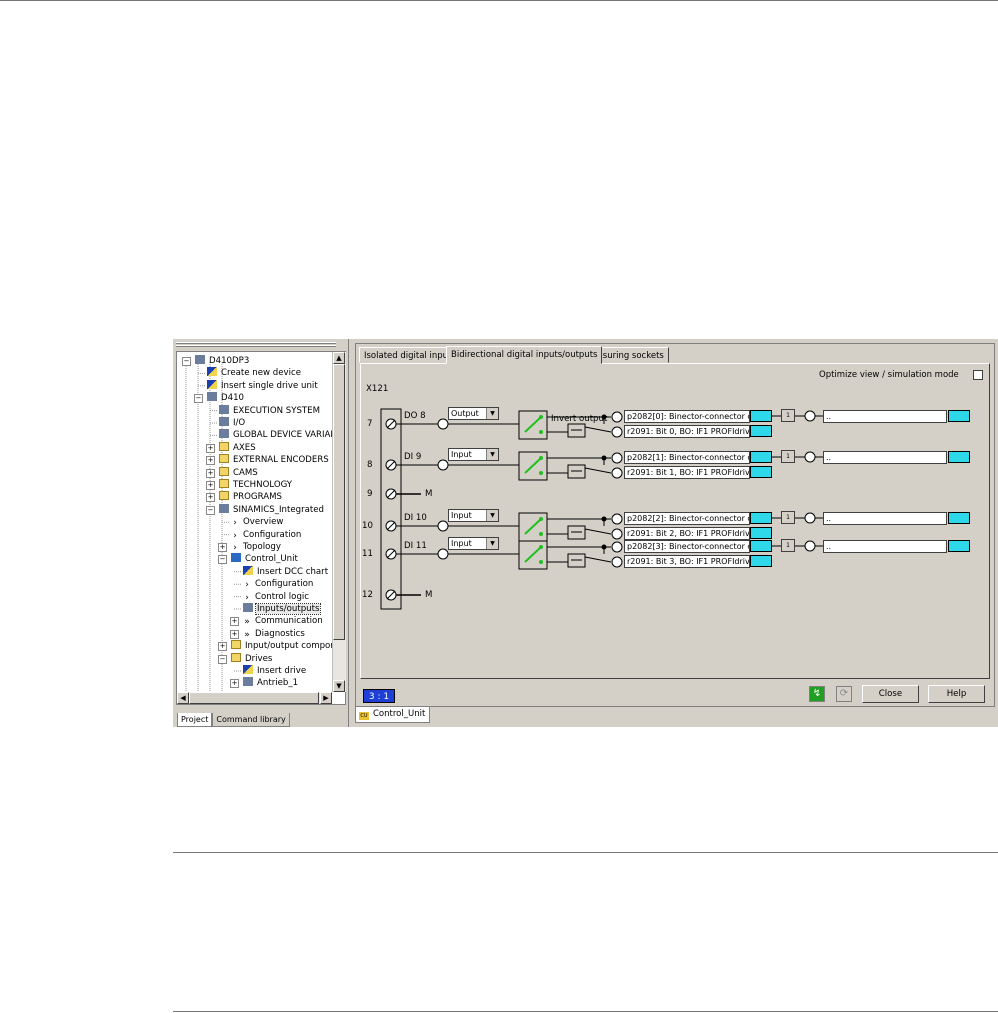 This screenshot has width=998, height=1013. Describe the element at coordinates (256, 485) in the screenshot. I see `tree-item: TECHNOLOGY` at that location.